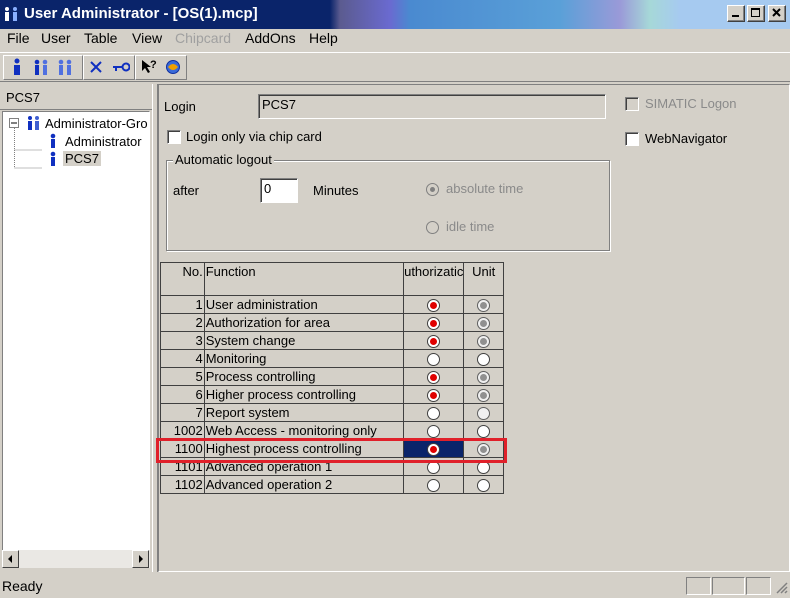  I want to click on tree-horizontal-scrollbar, so click(76, 559).